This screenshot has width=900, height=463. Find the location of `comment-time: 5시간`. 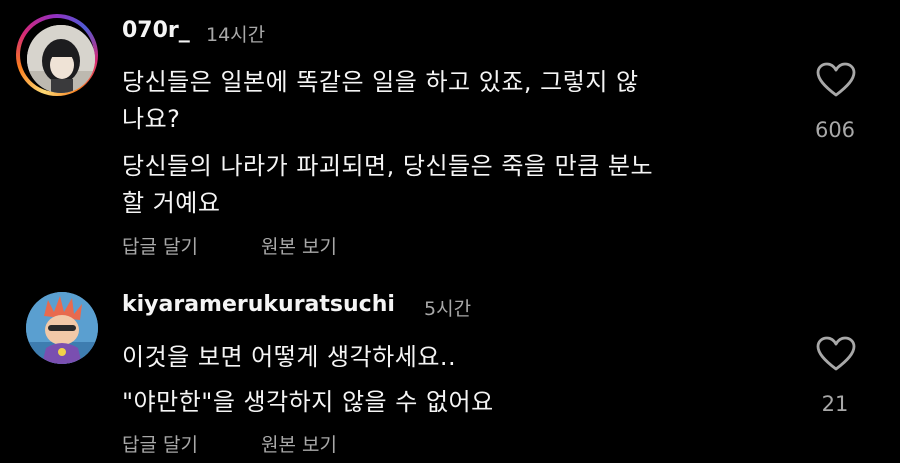

comment-time: 5시간 is located at coordinates (448, 309).